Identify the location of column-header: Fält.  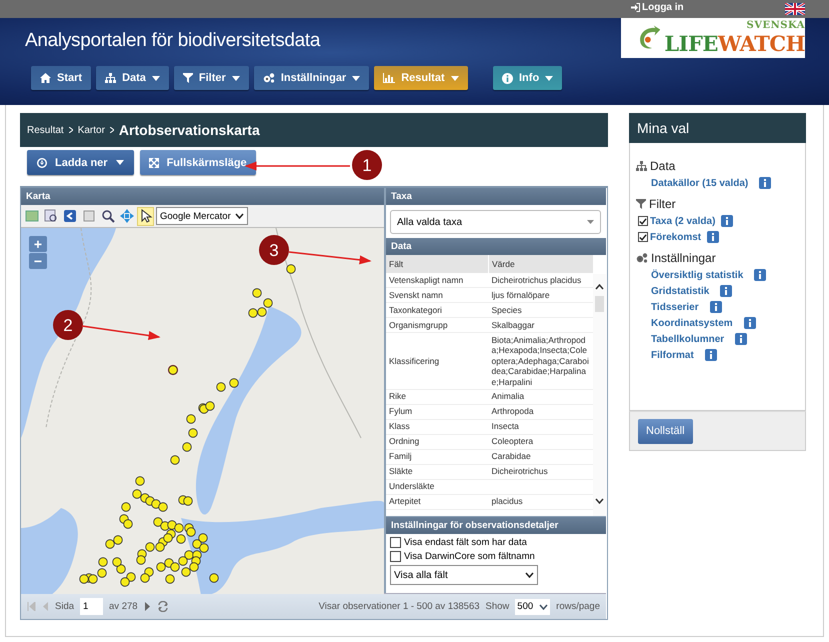
(437, 264).